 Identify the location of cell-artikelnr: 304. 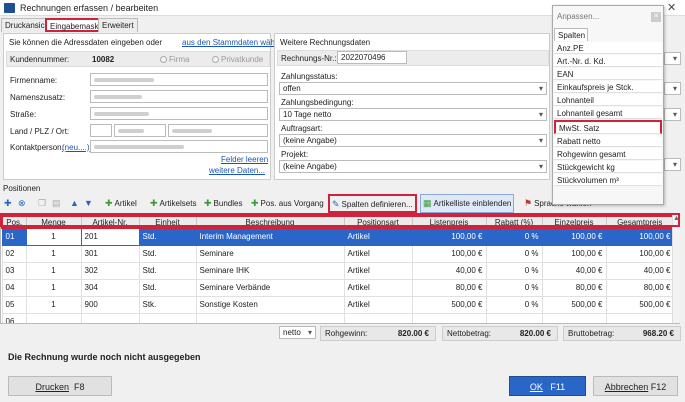
(110, 287).